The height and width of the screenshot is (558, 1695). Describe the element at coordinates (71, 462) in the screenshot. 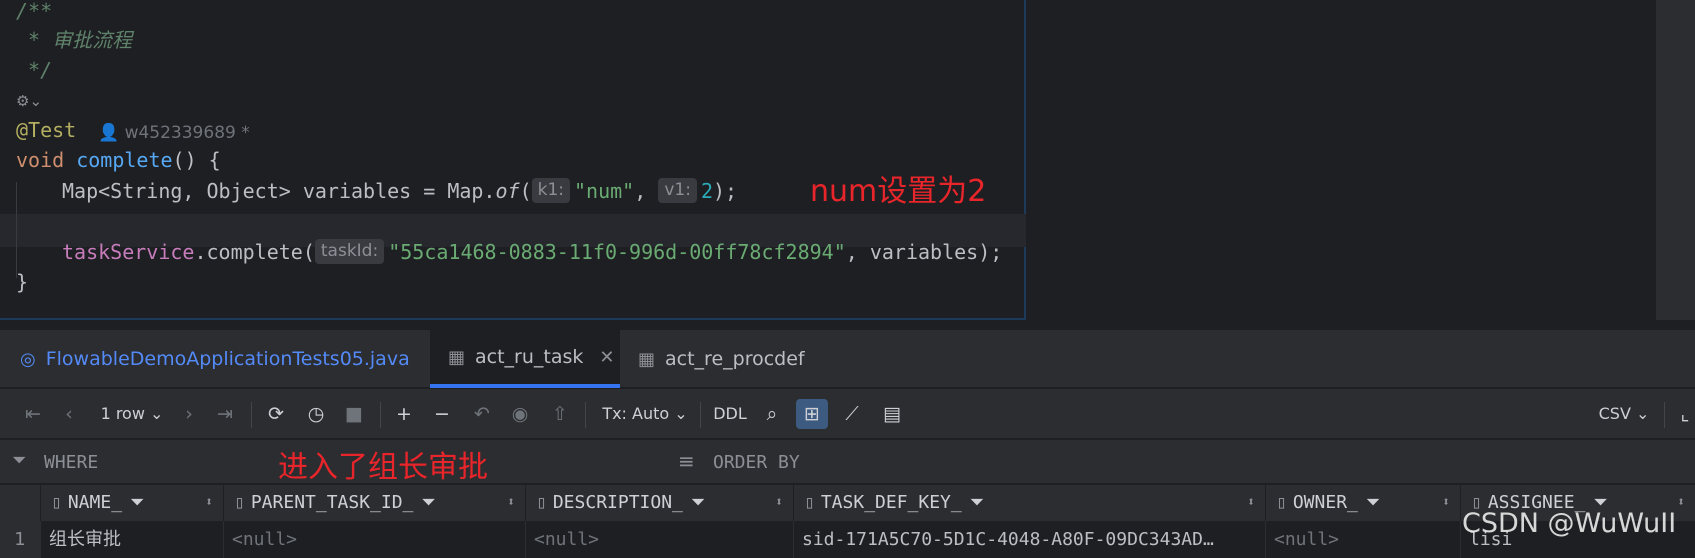

I see `where-input: WHERE` at that location.